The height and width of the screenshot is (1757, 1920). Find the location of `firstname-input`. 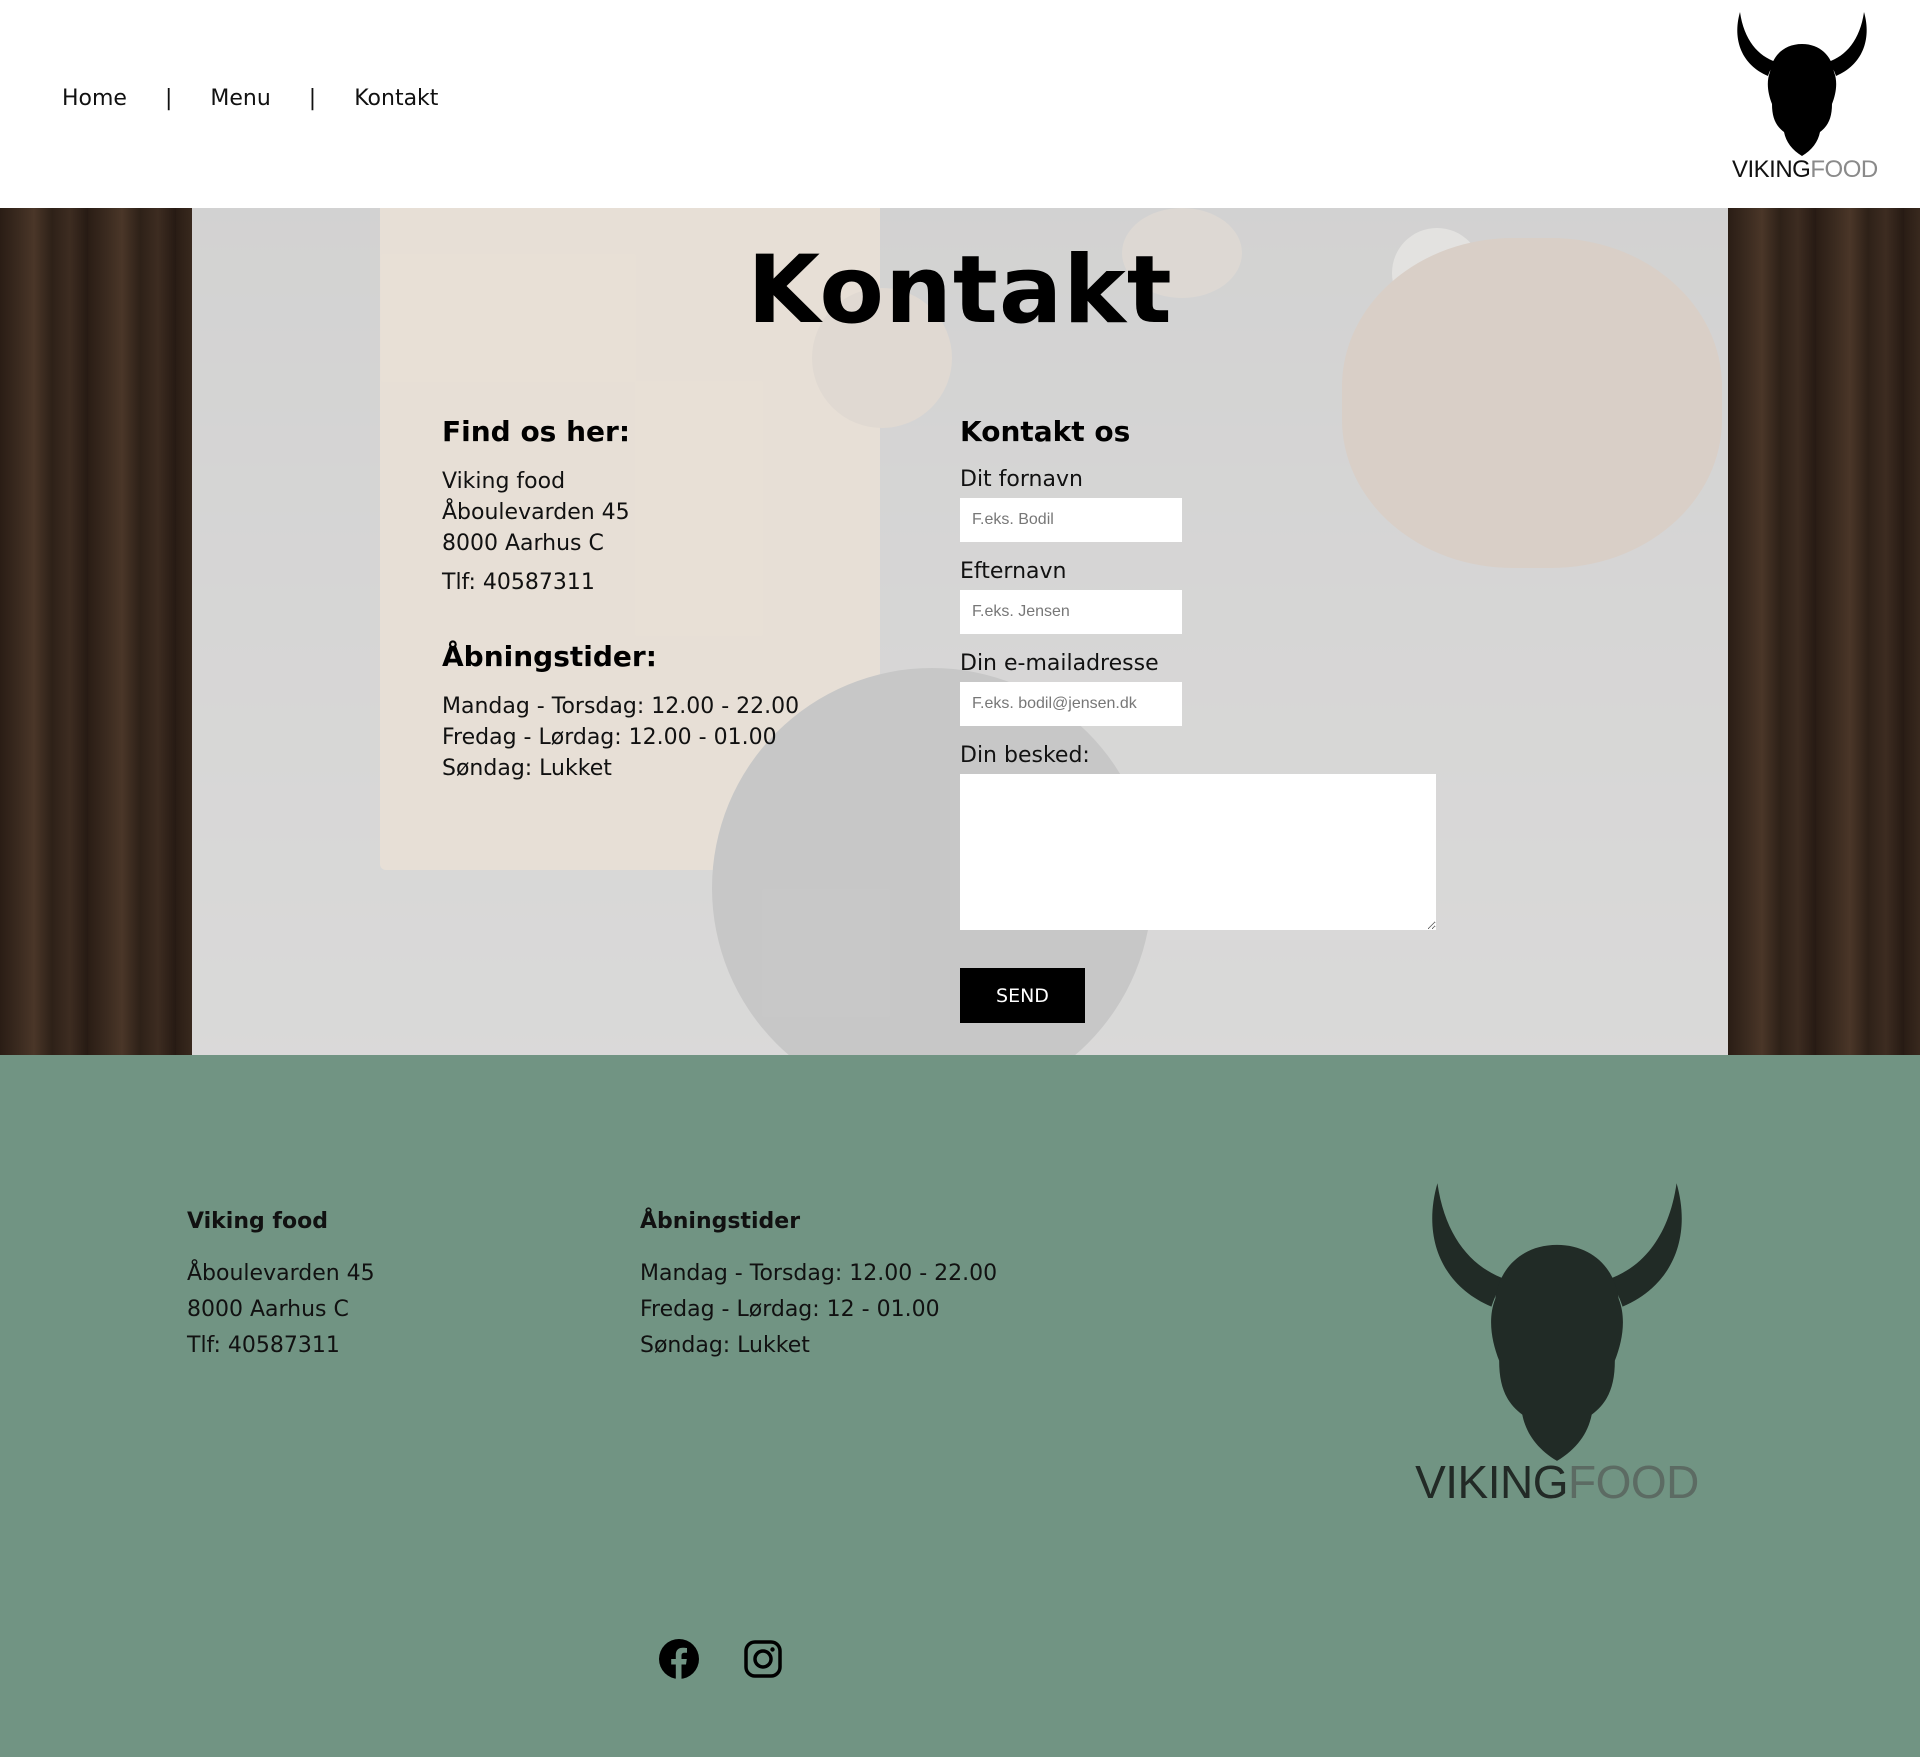

firstname-input is located at coordinates (1071, 520).